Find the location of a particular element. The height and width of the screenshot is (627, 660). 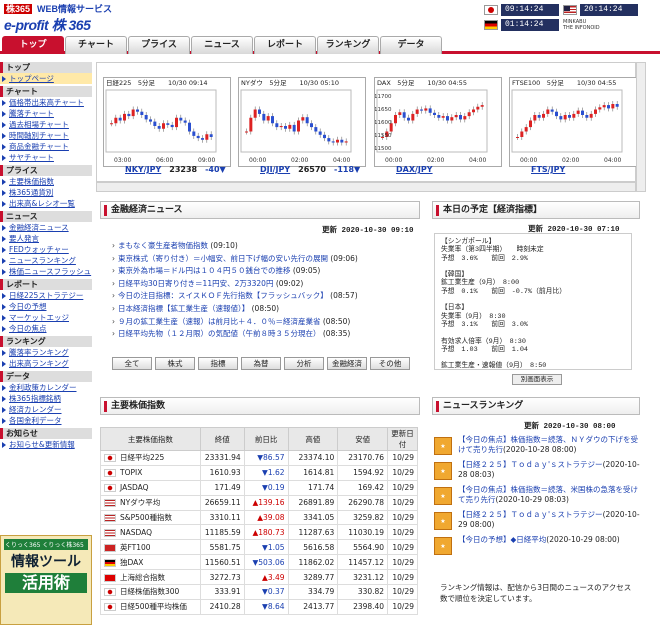

tab-news: ニュース is located at coordinates (222, 45).